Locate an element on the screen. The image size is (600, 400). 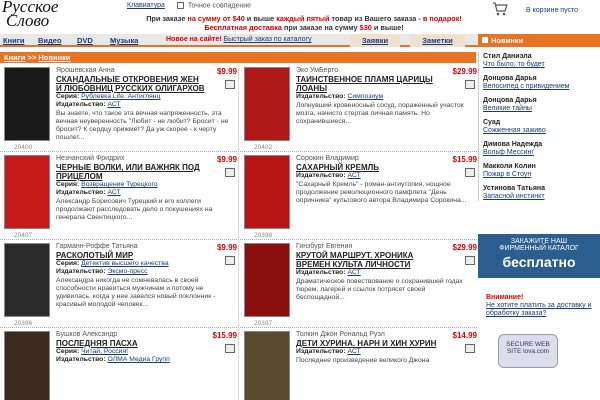
breadcrumb-new: Новинки is located at coordinates (54, 57).